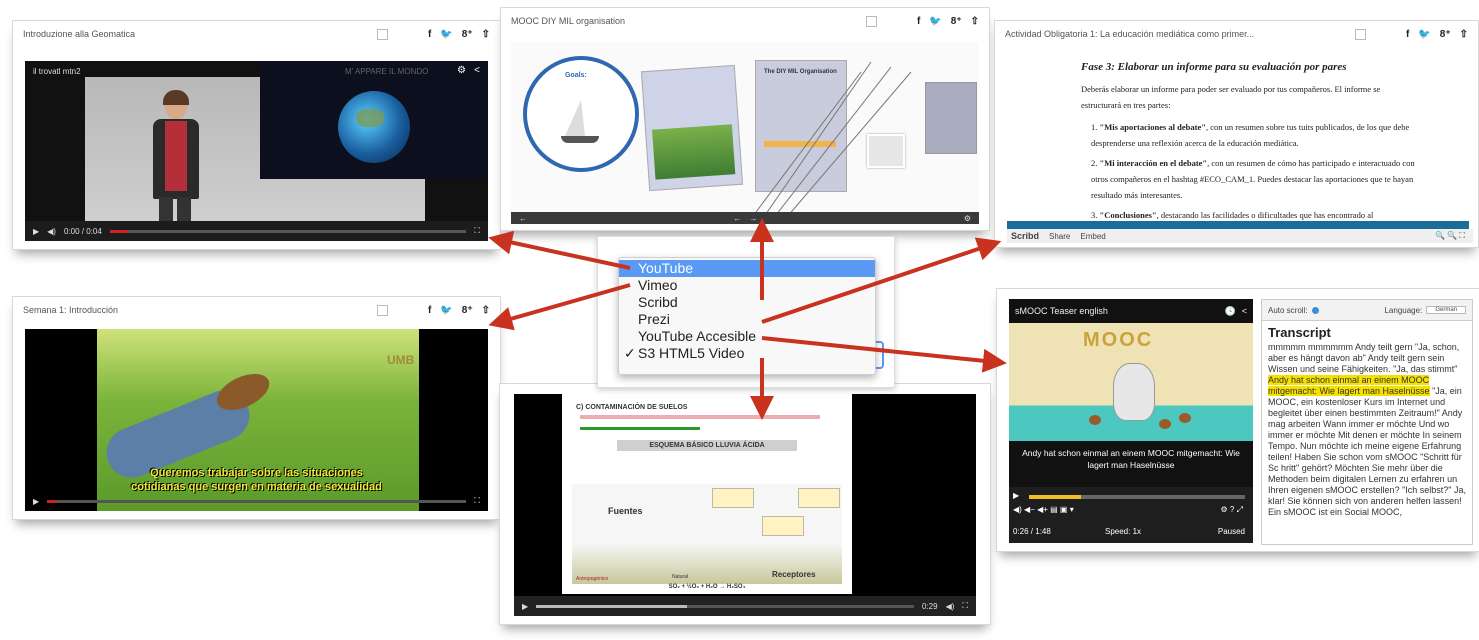  Describe the element at coordinates (559, 250) in the screenshot. I see `arrow-to-youtube` at that location.